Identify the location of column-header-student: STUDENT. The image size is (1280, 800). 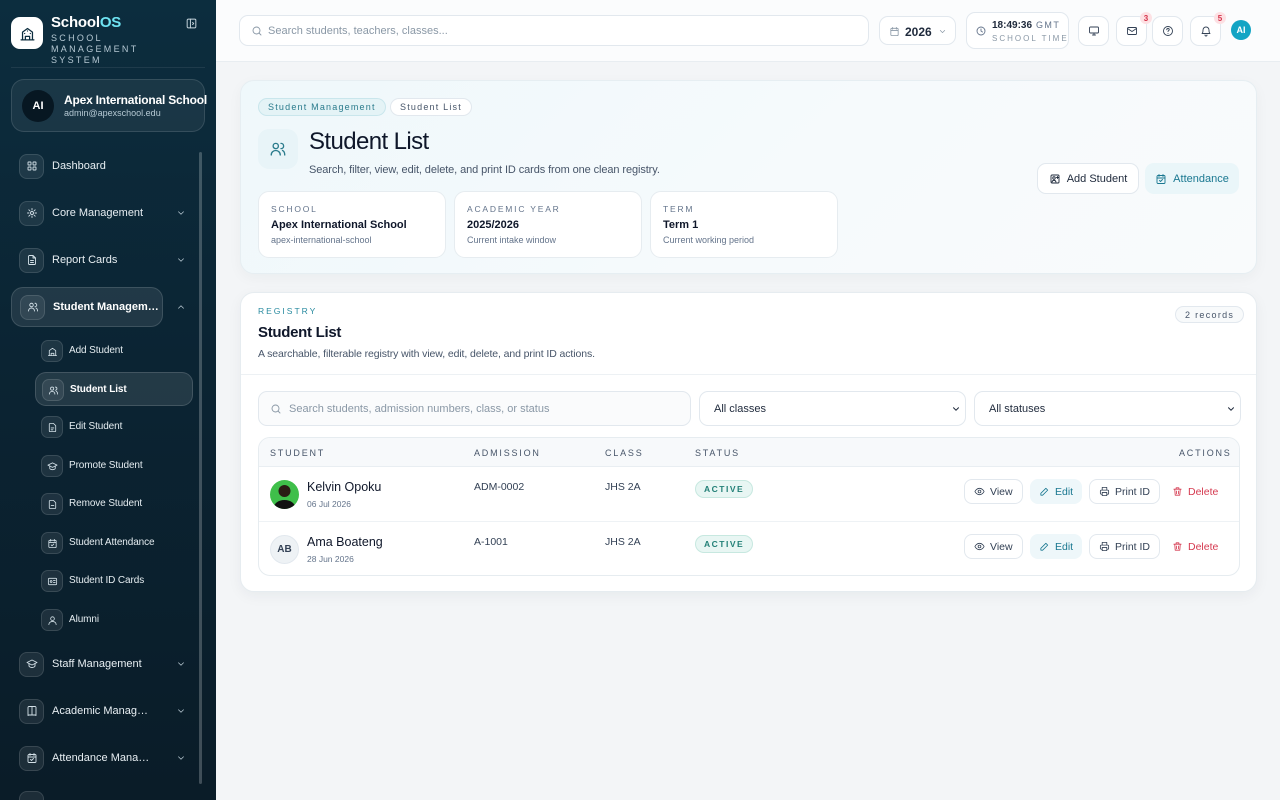
(298, 453).